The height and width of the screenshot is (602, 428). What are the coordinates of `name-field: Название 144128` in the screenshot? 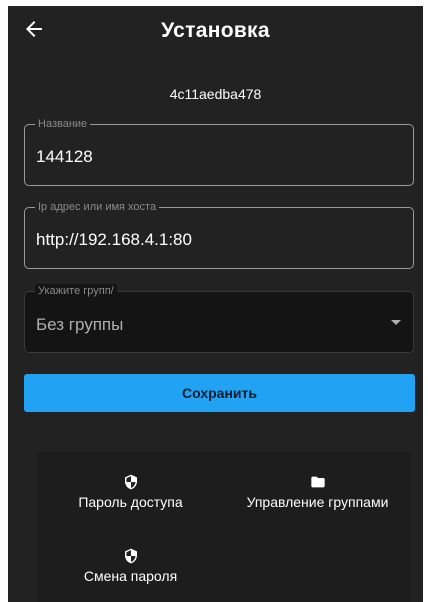 It's located at (219, 151).